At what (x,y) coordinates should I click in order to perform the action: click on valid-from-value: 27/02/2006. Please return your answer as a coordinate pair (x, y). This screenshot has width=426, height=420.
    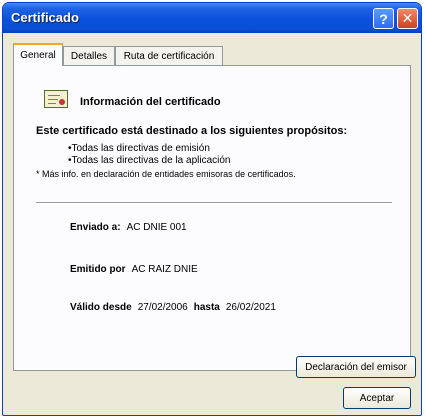
    Looking at the image, I should click on (162, 307).